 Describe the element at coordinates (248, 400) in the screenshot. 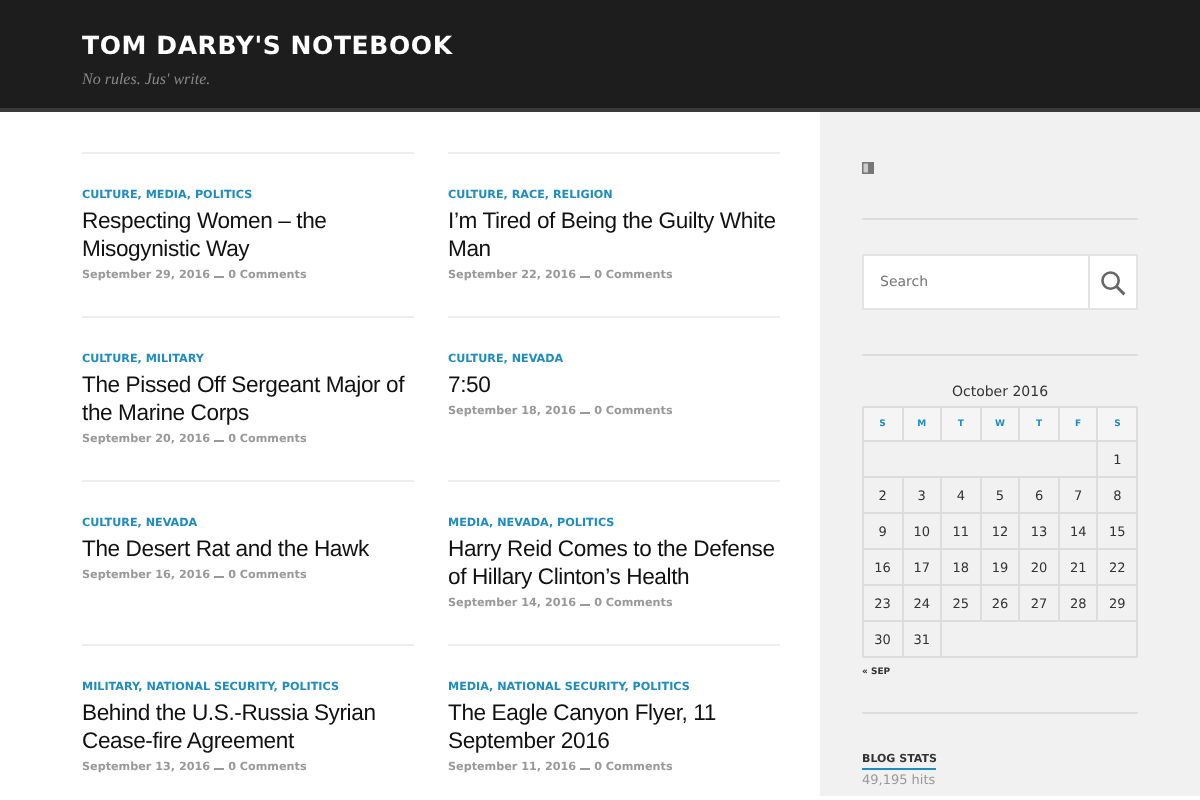

I see `post-title: The Pissed Off Sergeant Major of the Marine Corps` at that location.